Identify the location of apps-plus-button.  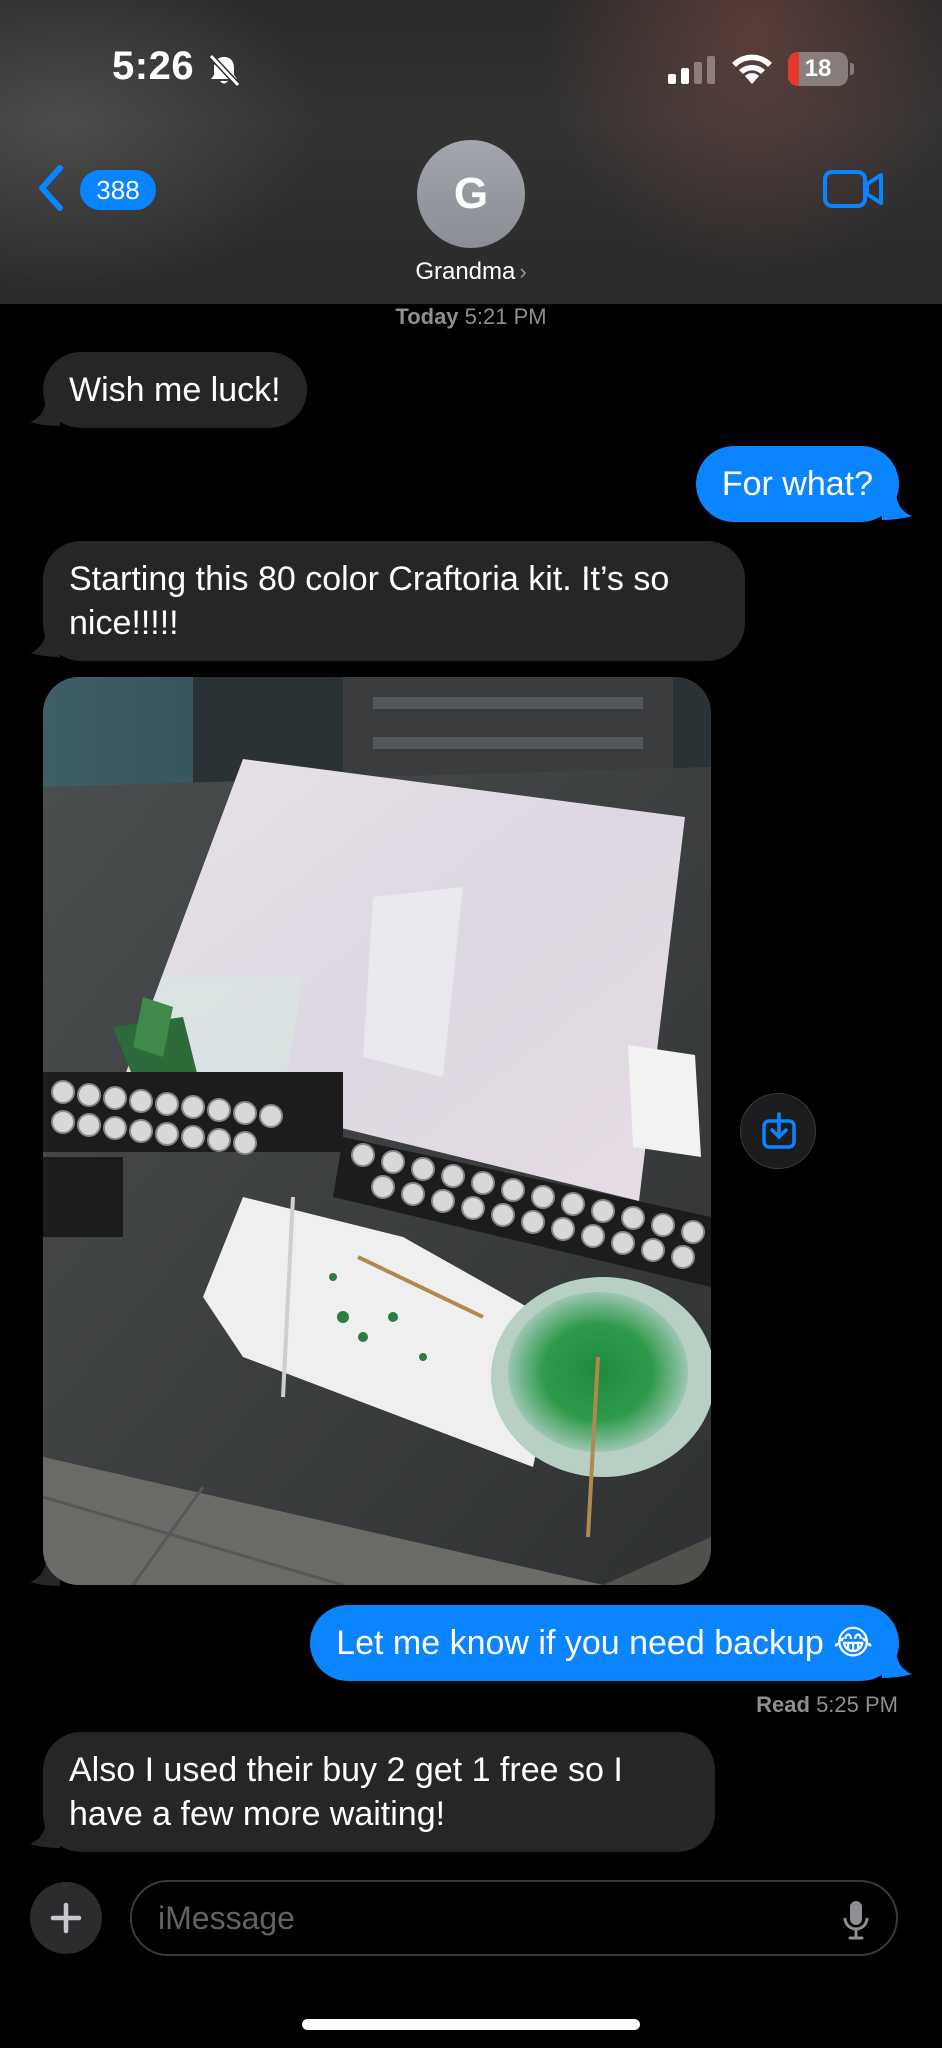
(66, 1918).